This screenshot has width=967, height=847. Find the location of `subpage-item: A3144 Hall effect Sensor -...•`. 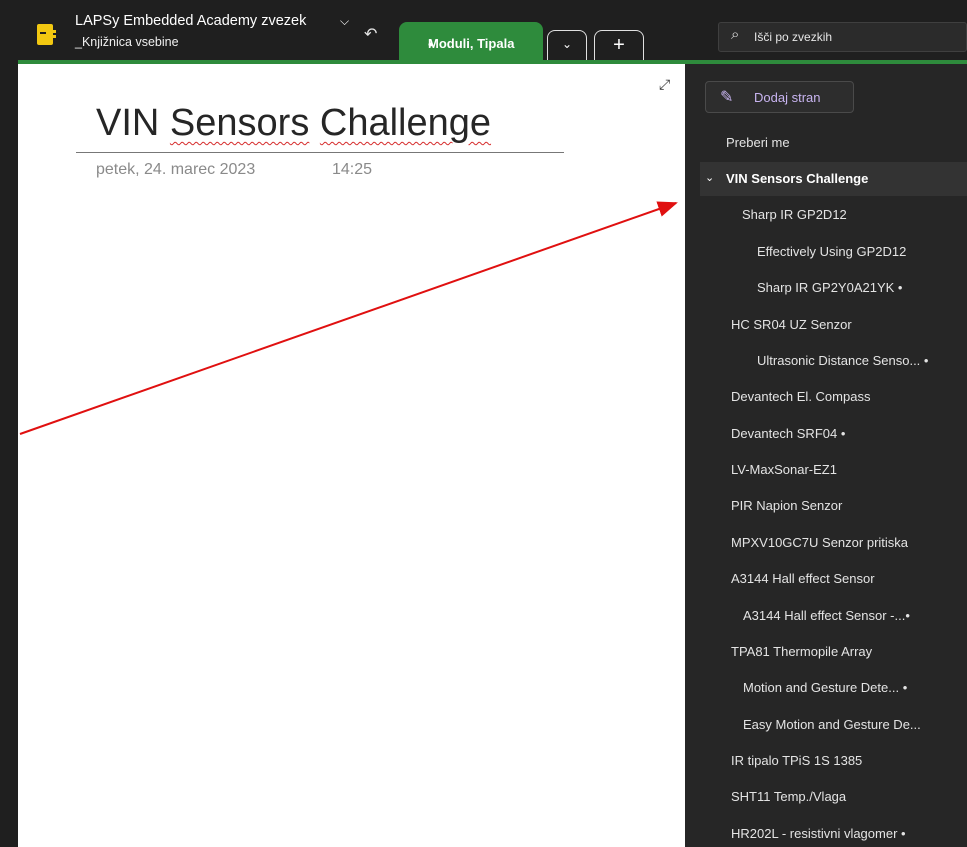

subpage-item: A3144 Hall effect Sensor -...• is located at coordinates (826, 616).